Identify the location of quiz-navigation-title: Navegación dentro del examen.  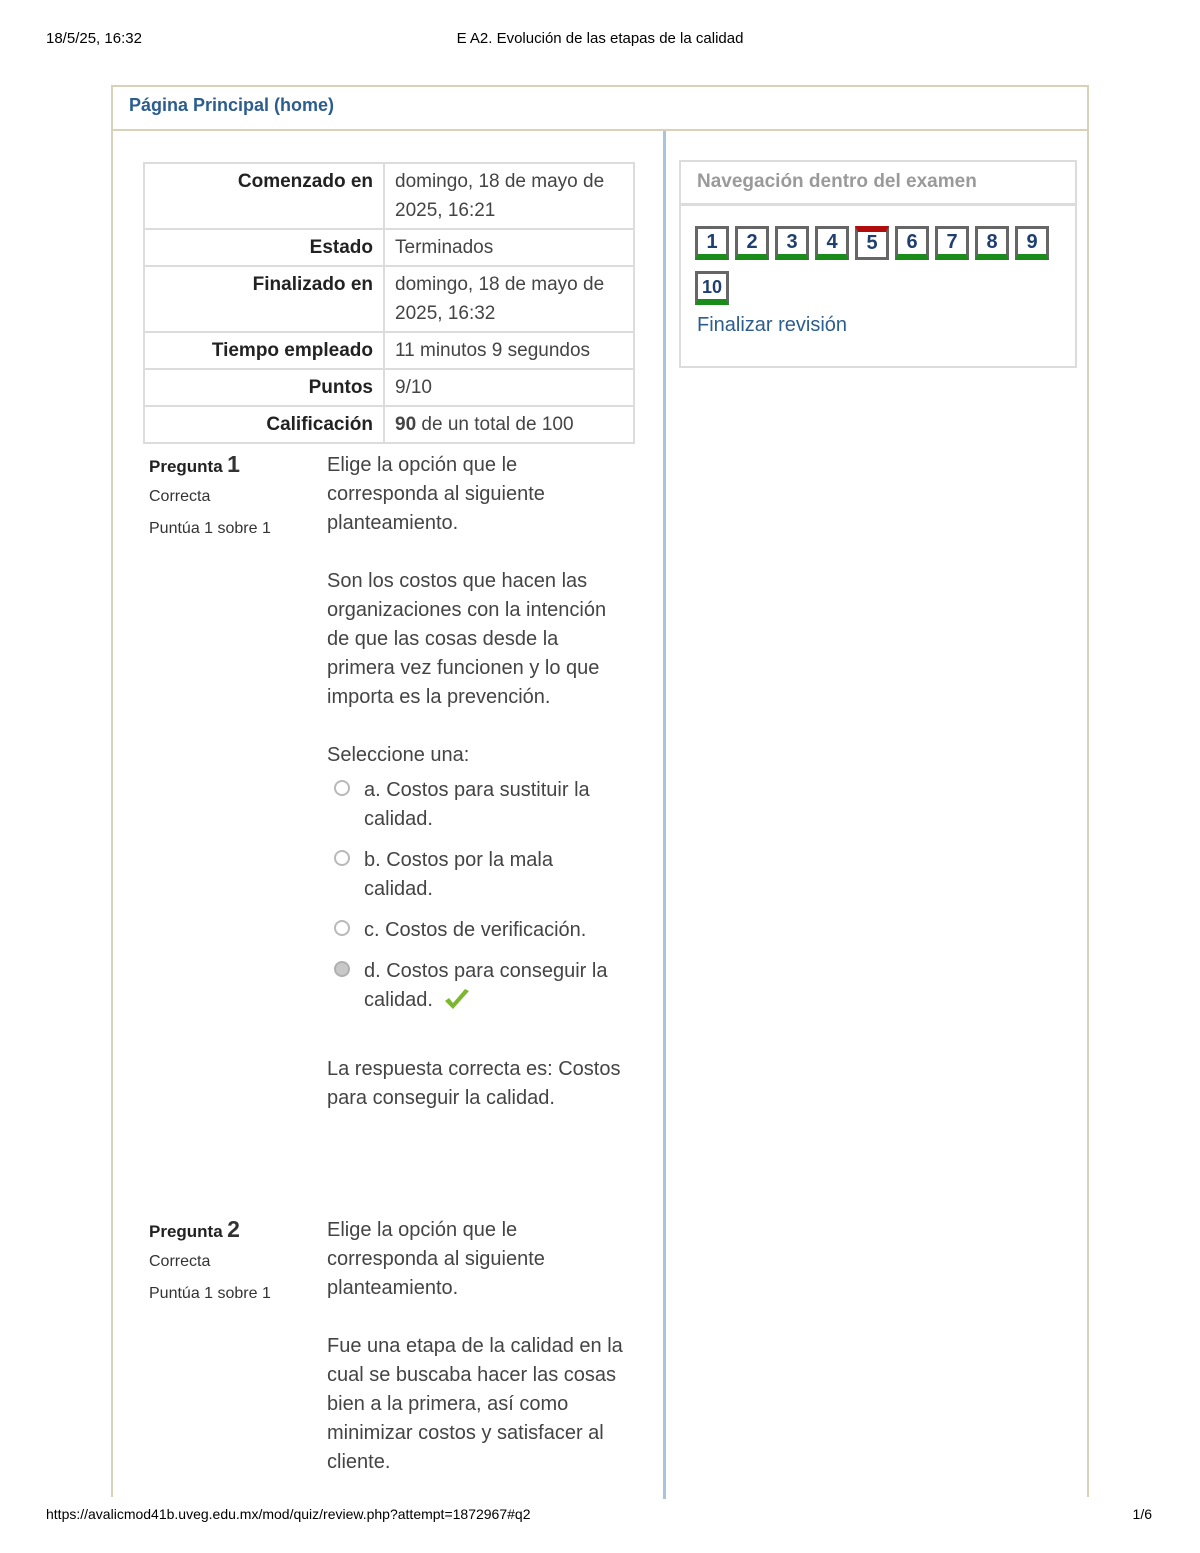
(878, 184).